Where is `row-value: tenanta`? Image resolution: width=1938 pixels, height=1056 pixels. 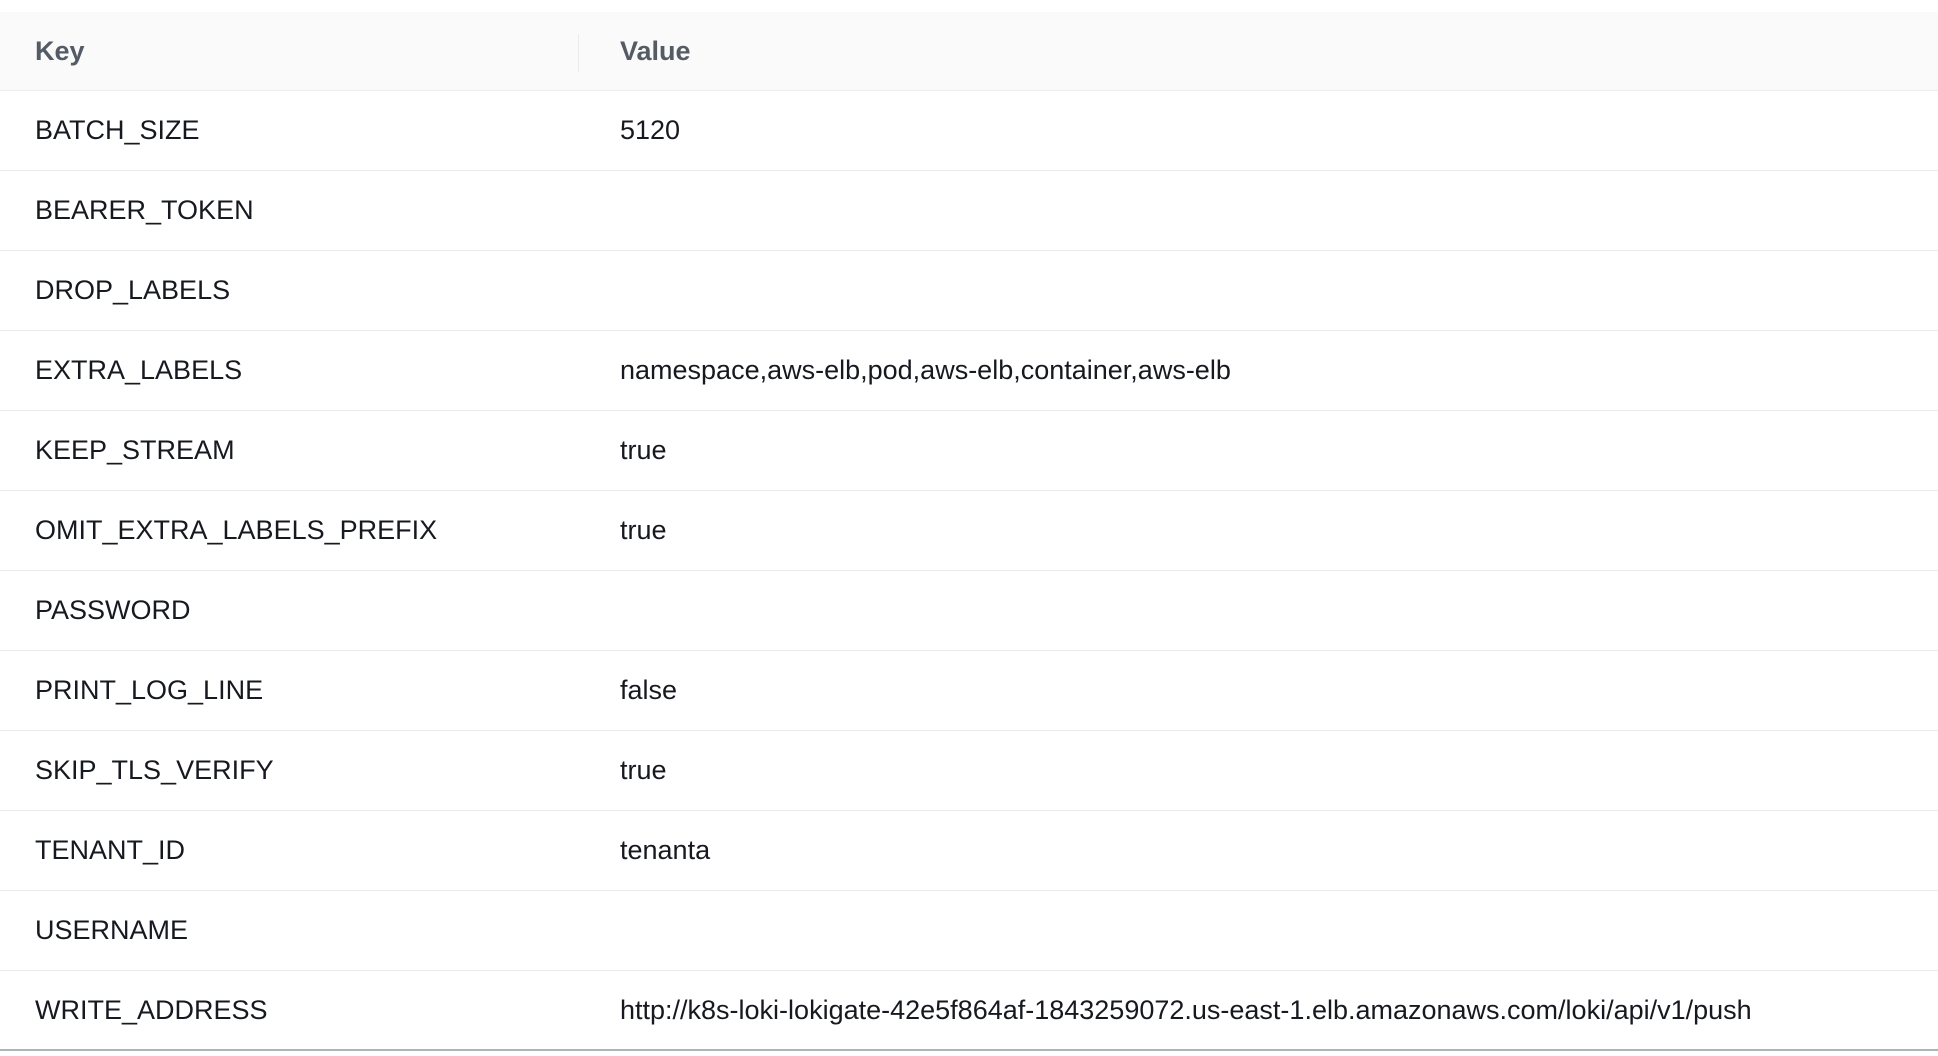 row-value: tenanta is located at coordinates (665, 850).